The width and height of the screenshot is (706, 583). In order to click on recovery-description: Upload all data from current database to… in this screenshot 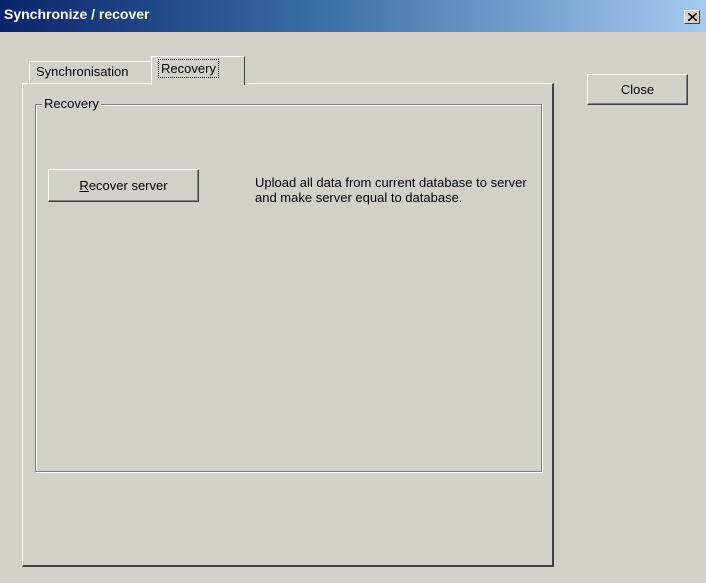, I will do `click(391, 190)`.